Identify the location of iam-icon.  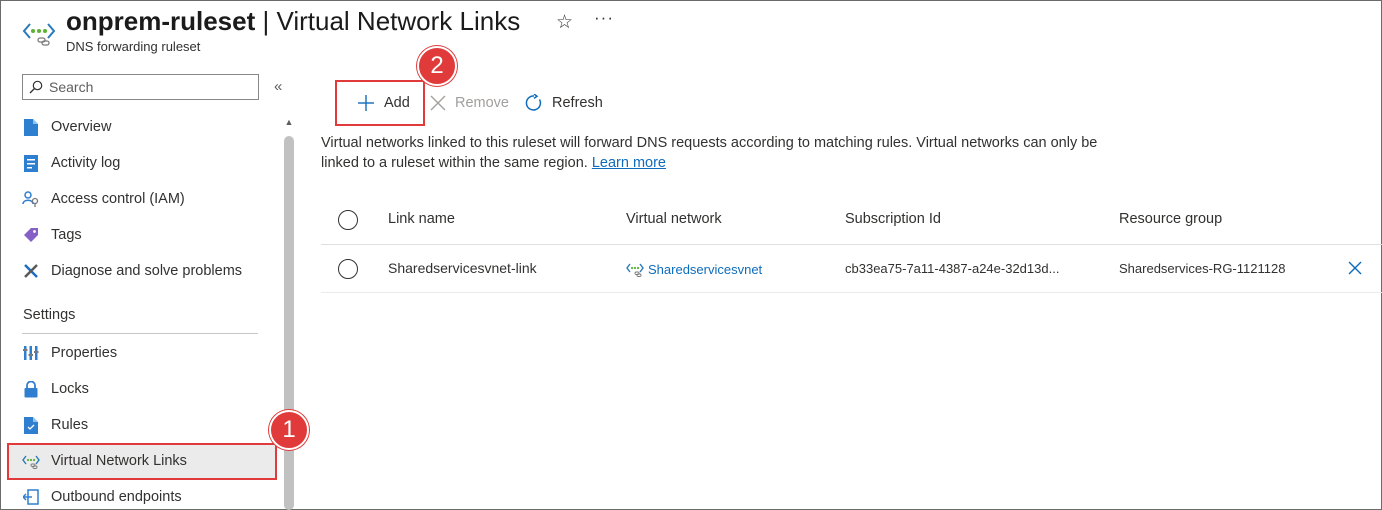
(31, 199).